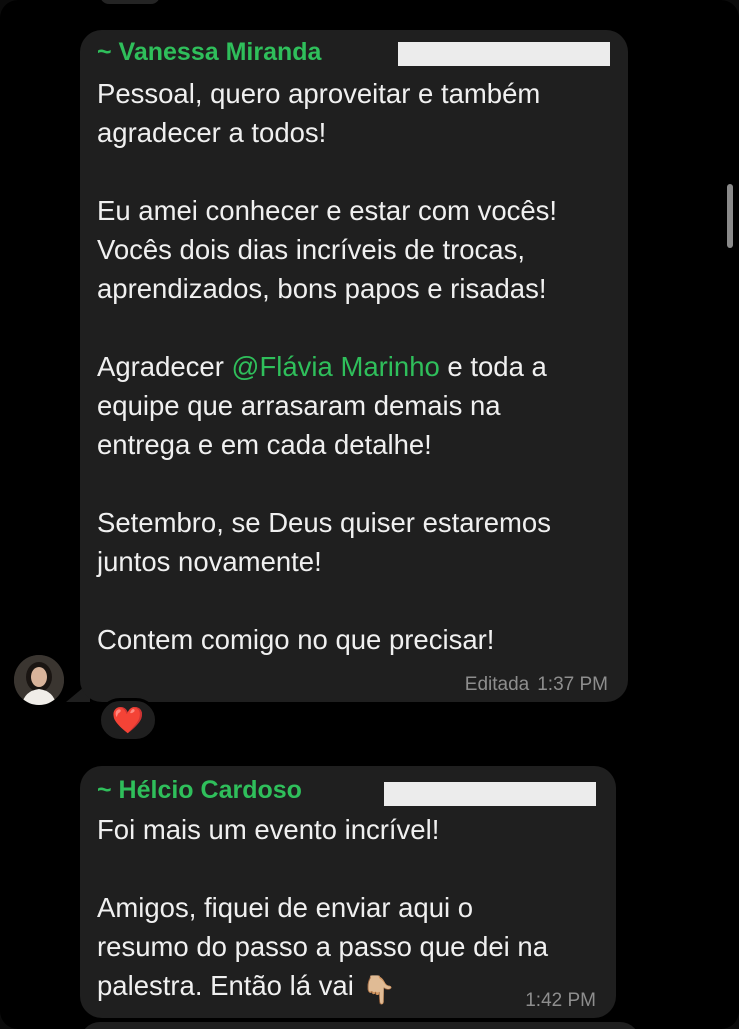 Image resolution: width=739 pixels, height=1029 pixels. Describe the element at coordinates (209, 52) in the screenshot. I see `sender-name: ~ Vanessa Miranda` at that location.